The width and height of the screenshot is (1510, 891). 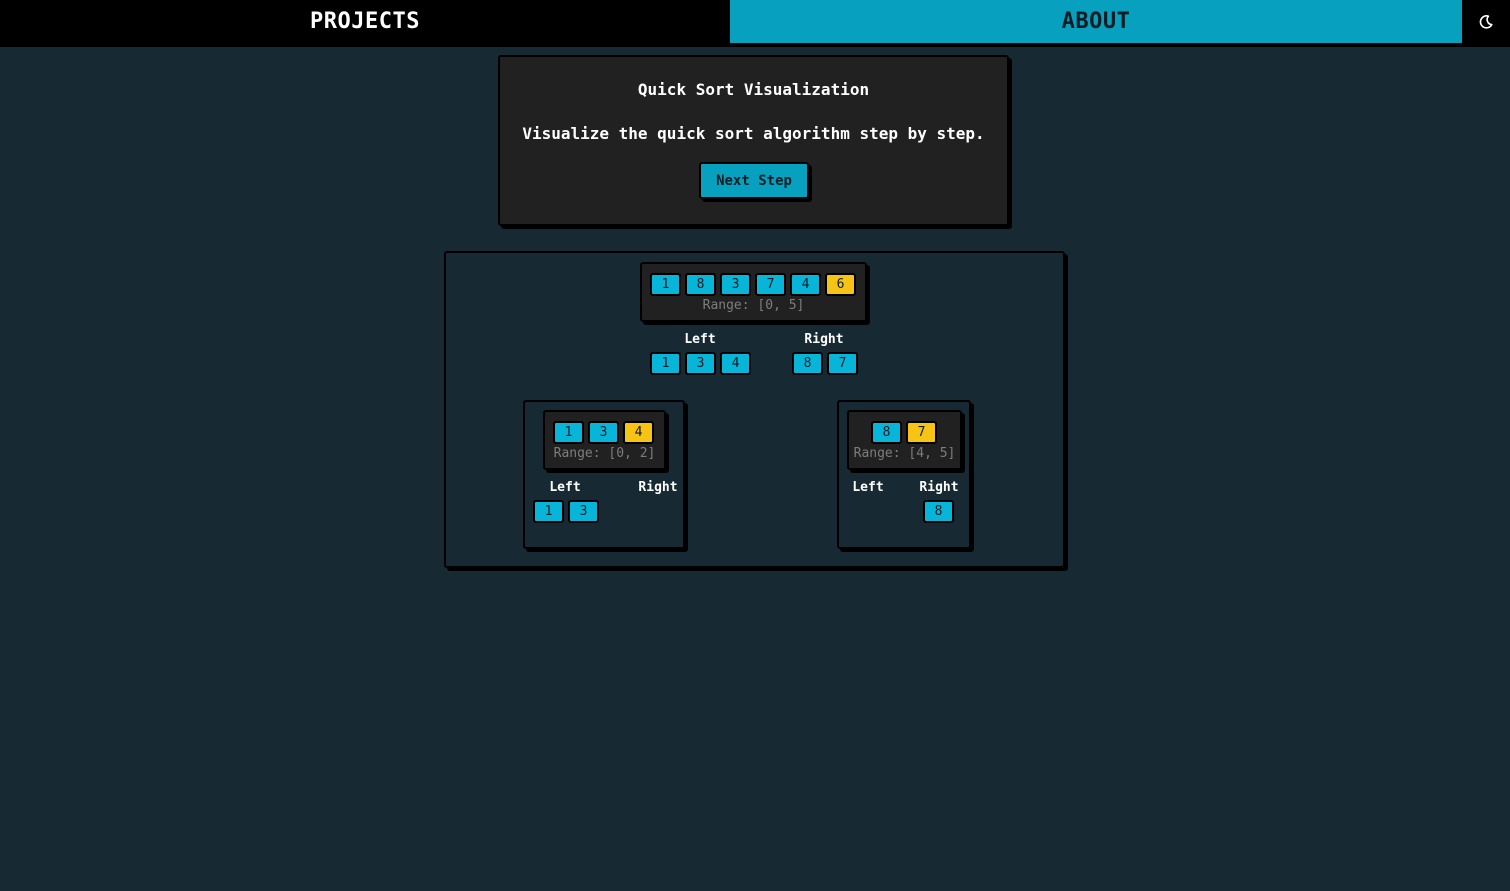 I want to click on top-navigation: PROJECTS ABOUT, so click(x=755, y=23).